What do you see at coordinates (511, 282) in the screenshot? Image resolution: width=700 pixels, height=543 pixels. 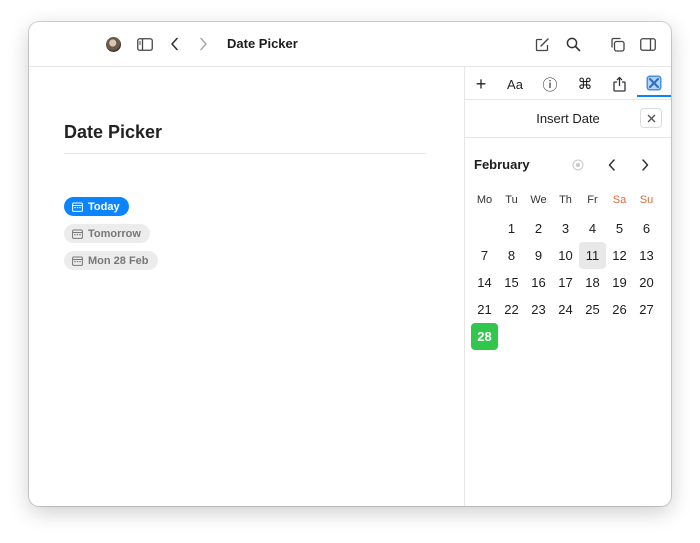 I see `calendar-day: 15` at bounding box center [511, 282].